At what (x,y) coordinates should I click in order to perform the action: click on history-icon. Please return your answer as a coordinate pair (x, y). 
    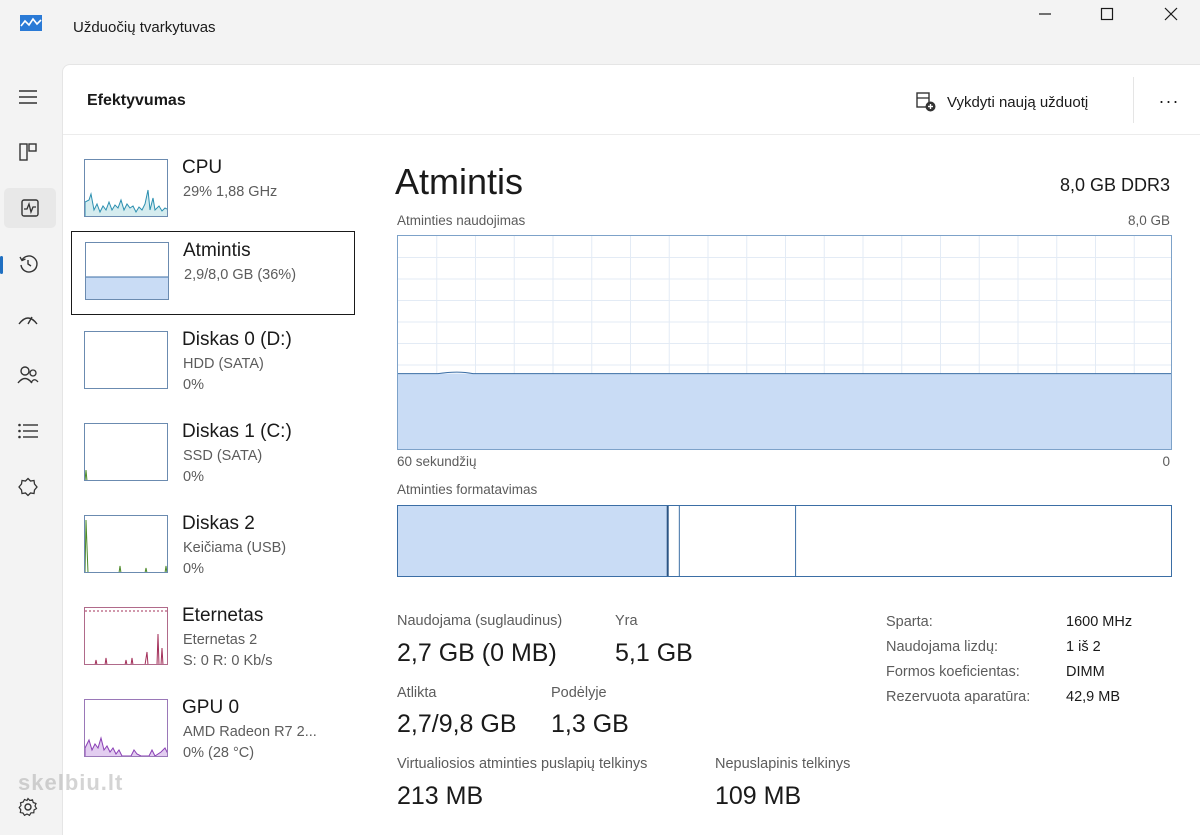
    Looking at the image, I should click on (28, 264).